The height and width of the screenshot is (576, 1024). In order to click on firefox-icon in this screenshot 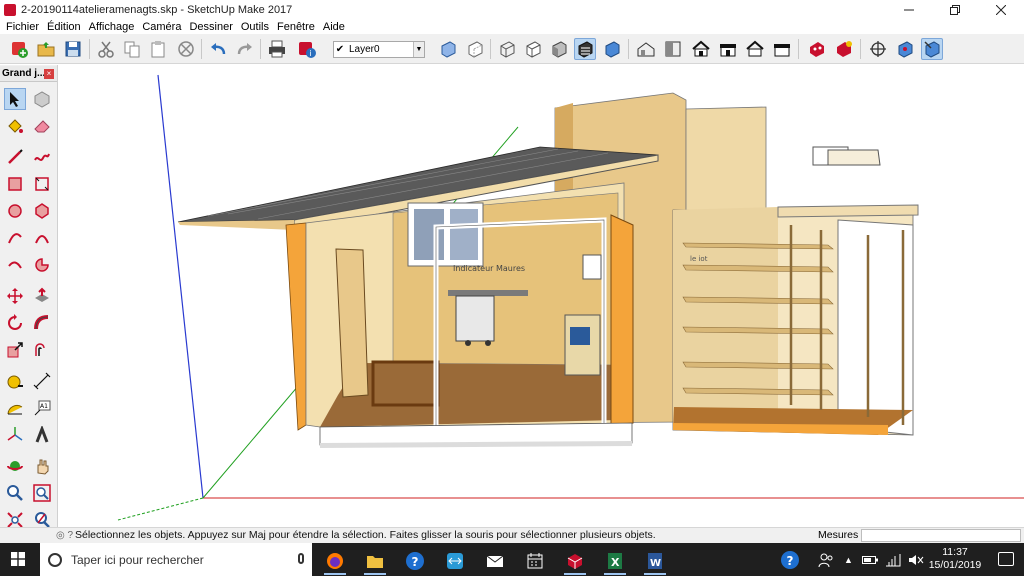, I will do `click(335, 561)`.